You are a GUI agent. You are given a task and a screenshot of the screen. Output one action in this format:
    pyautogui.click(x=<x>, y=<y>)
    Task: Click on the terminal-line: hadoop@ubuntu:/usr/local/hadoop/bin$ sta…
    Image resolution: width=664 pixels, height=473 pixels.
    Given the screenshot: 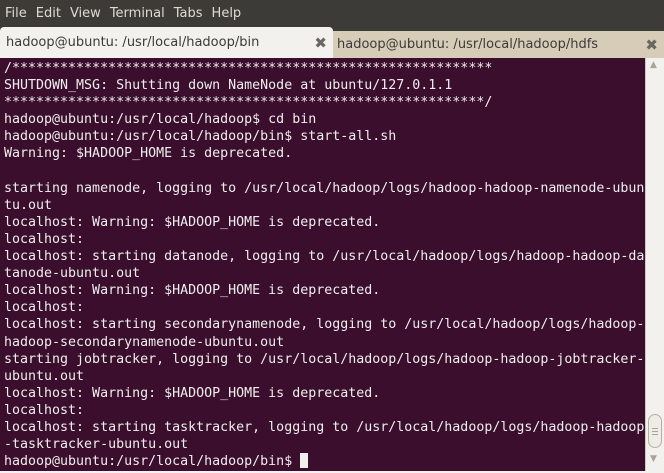 What is the action you would take?
    pyautogui.click(x=200, y=137)
    